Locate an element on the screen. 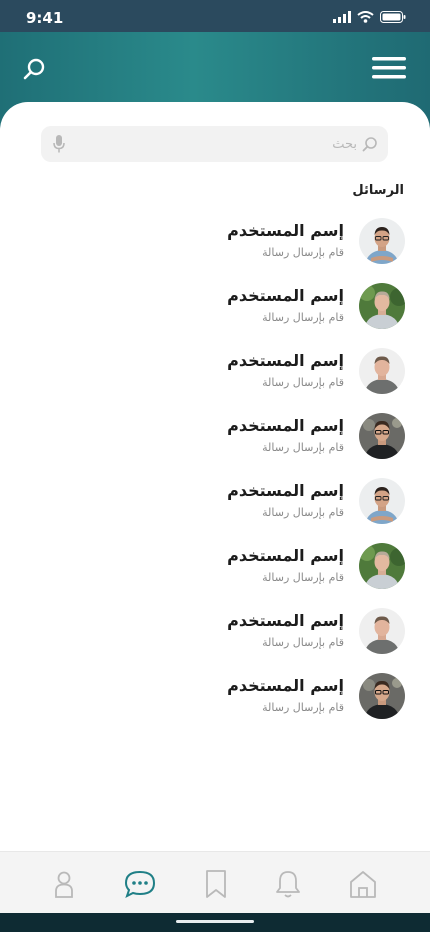 This screenshot has height=932, width=430. tab-notifications is located at coordinates (288, 884).